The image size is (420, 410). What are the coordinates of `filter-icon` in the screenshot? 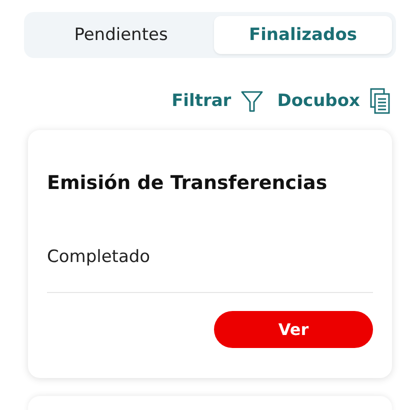 It's located at (252, 101).